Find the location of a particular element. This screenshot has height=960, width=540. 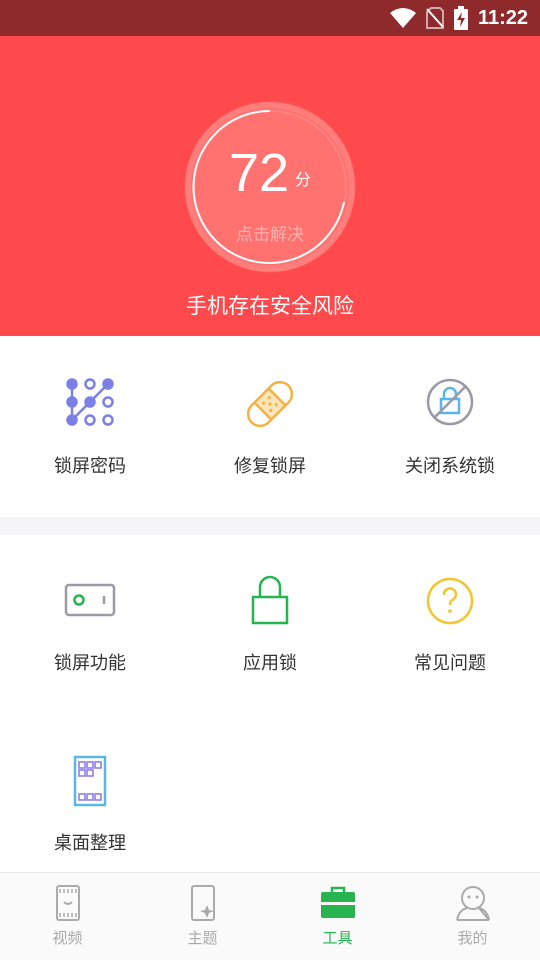

video-icon is located at coordinates (67, 903).